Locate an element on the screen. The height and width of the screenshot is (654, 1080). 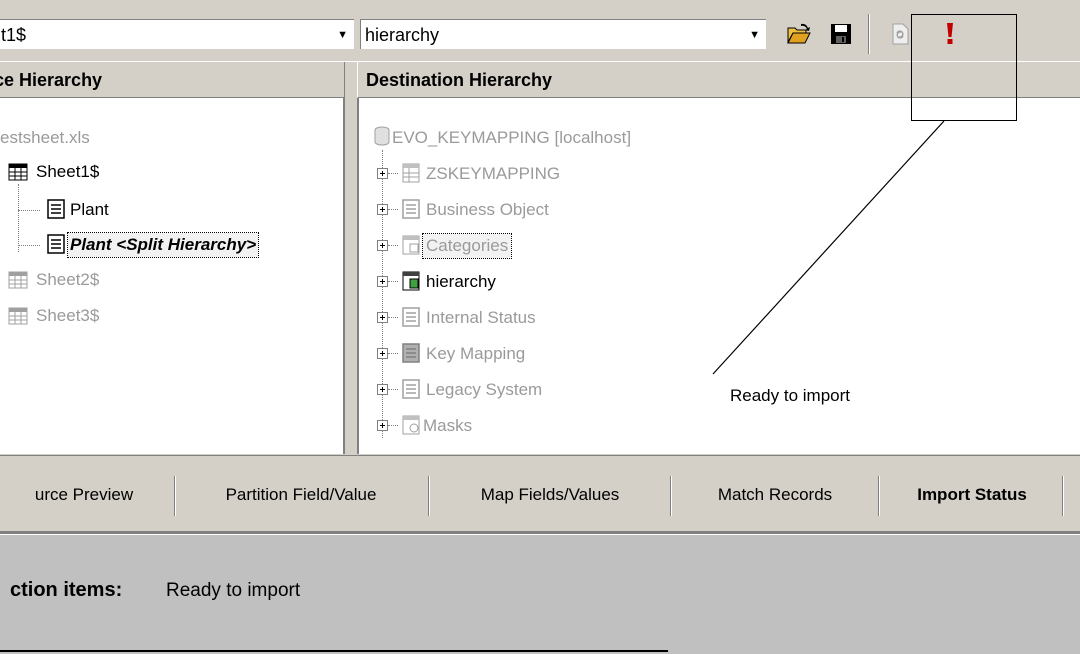
tree-item-database-root: EVO_KEYMAPPING [localhost] is located at coordinates (511, 138).